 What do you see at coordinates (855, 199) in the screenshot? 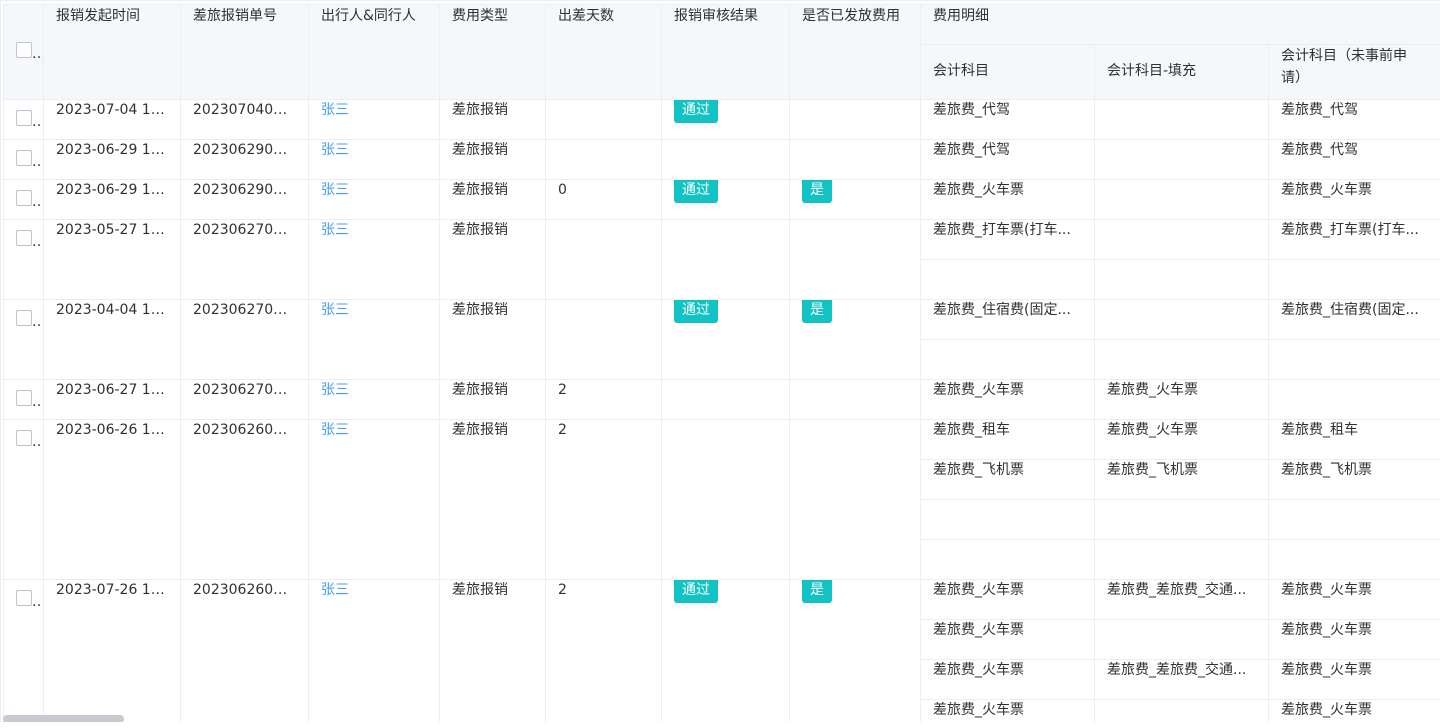
I see `cell-issued: 是` at bounding box center [855, 199].